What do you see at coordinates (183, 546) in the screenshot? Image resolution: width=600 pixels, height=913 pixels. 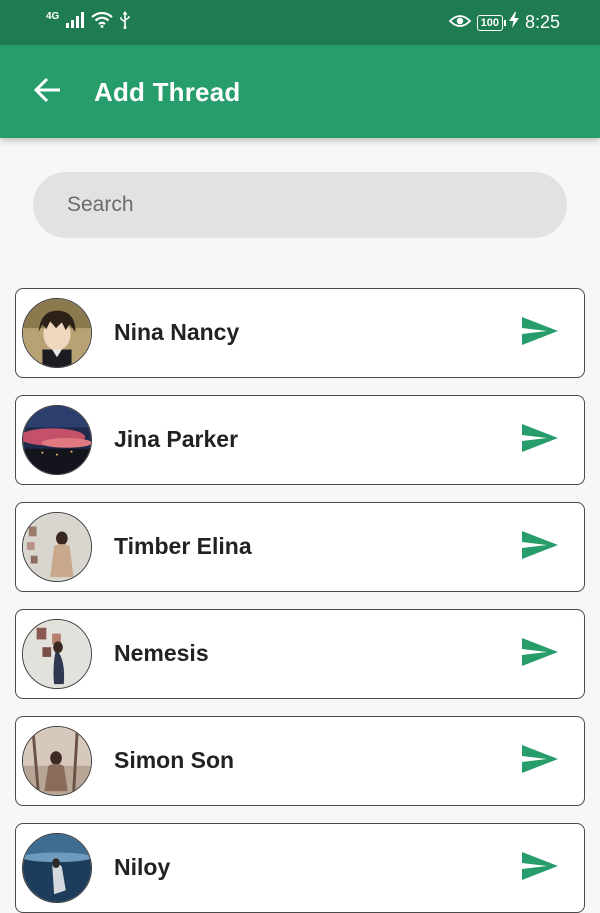 I see `contact-name: Timber Elina` at bounding box center [183, 546].